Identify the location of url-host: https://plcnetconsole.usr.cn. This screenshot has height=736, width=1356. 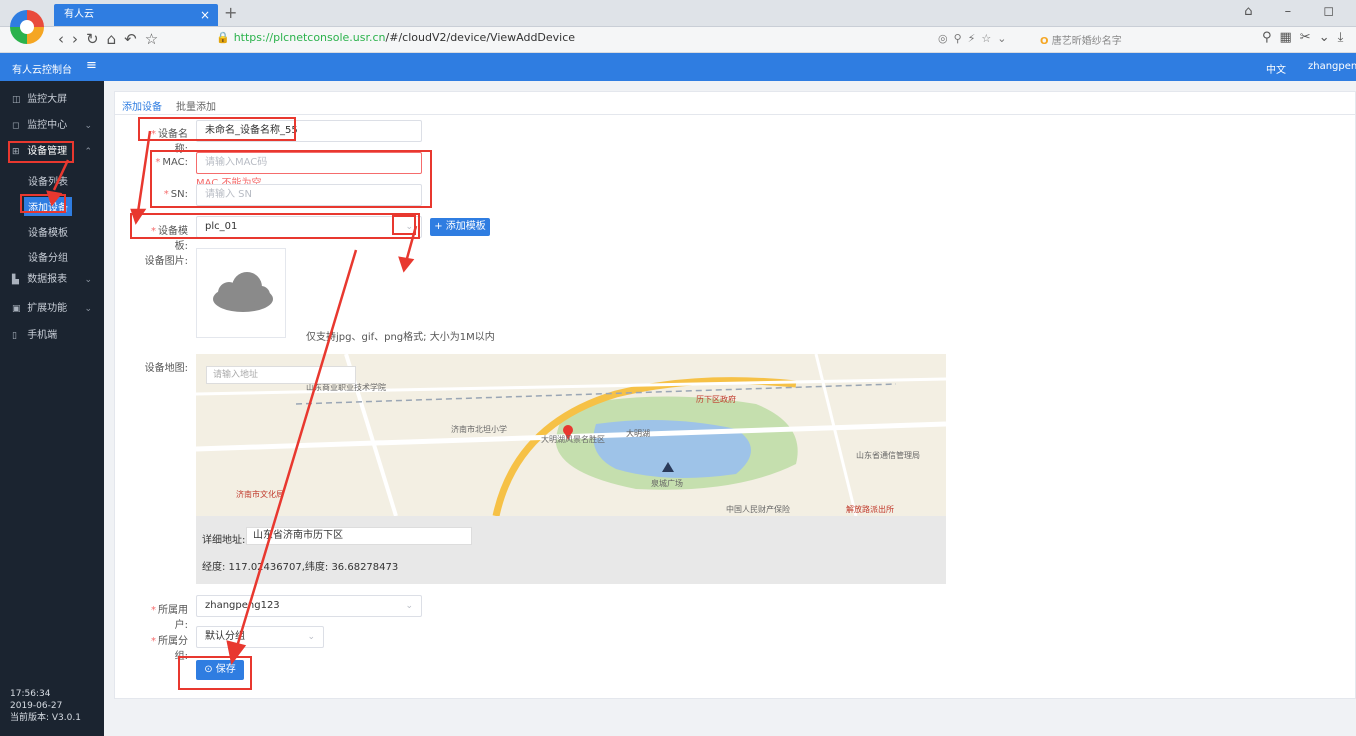
(309, 37).